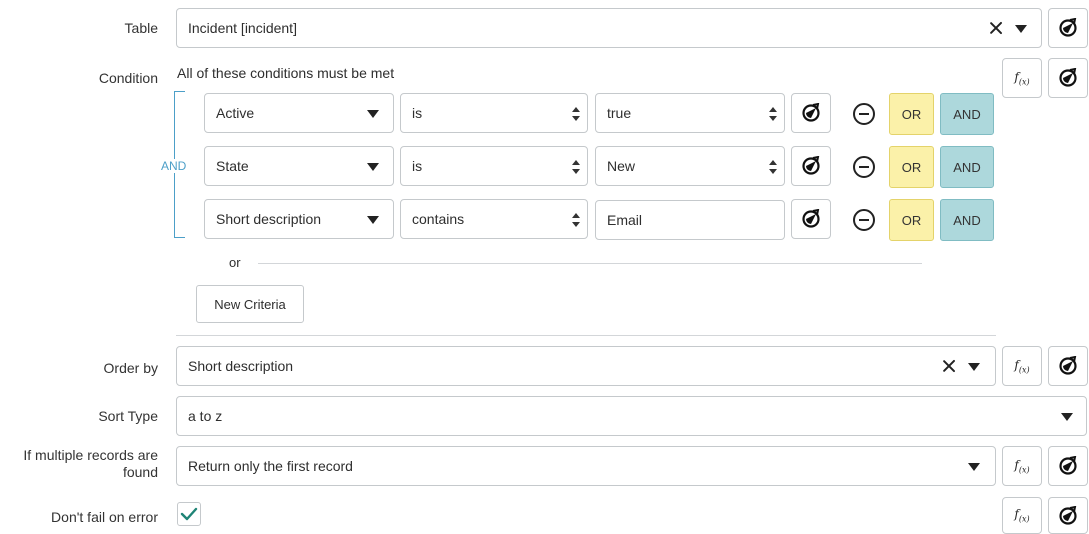 The height and width of the screenshot is (534, 1089). I want to click on condition-value-input: Email, so click(690, 220).